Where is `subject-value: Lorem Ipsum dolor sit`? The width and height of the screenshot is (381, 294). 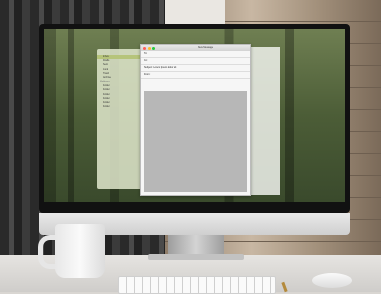 subject-value: Lorem Ipsum dolor sit is located at coordinates (165, 67).